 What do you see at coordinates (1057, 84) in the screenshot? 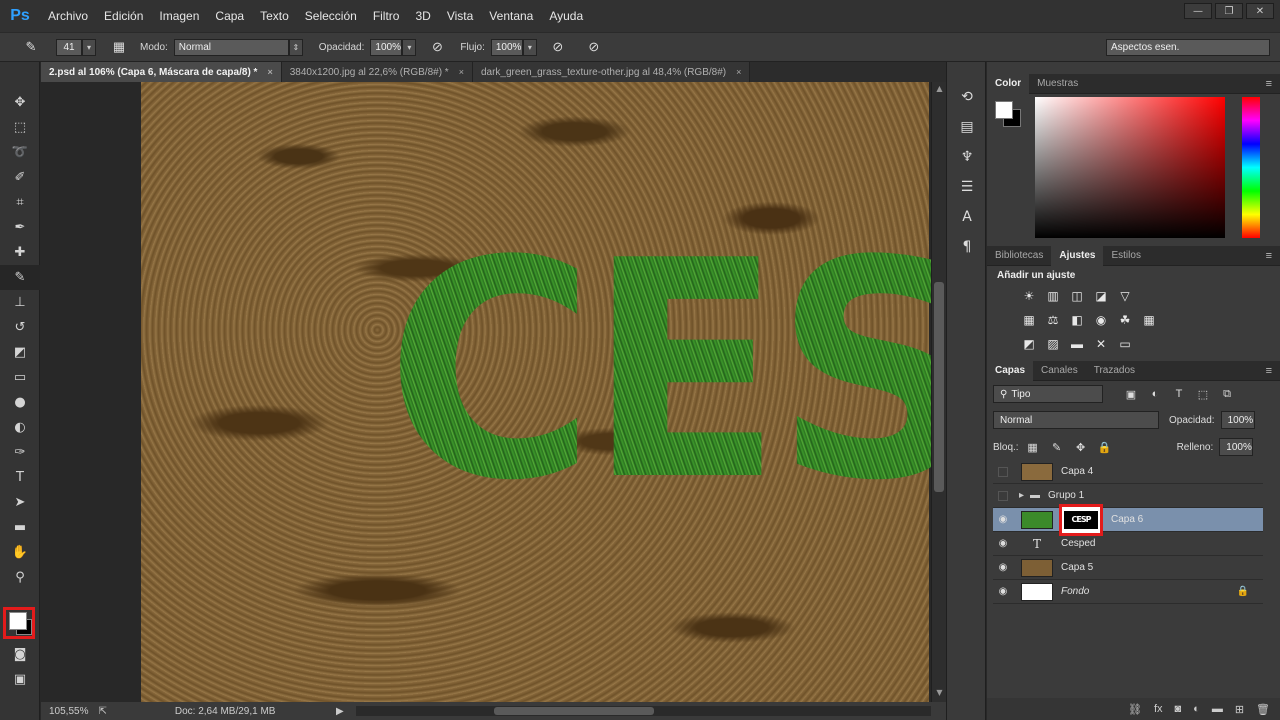
I see `tab-muestras: Muestras` at bounding box center [1057, 84].